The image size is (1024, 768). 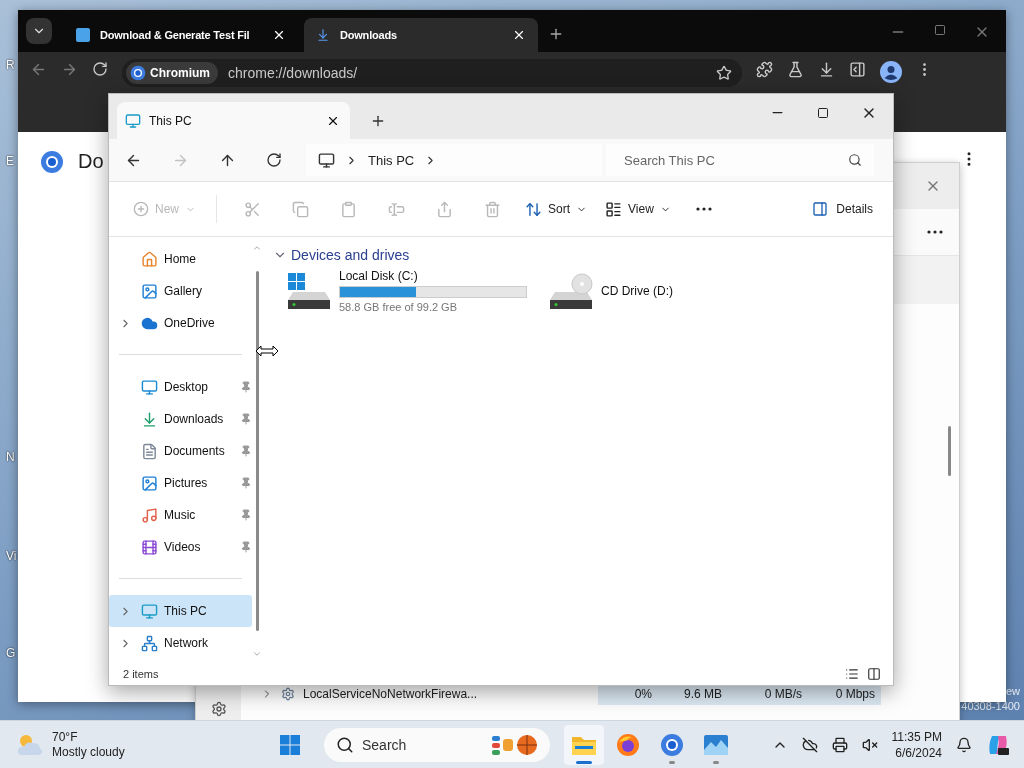 I want to click on sidebar-item: Music, so click(x=180, y=515).